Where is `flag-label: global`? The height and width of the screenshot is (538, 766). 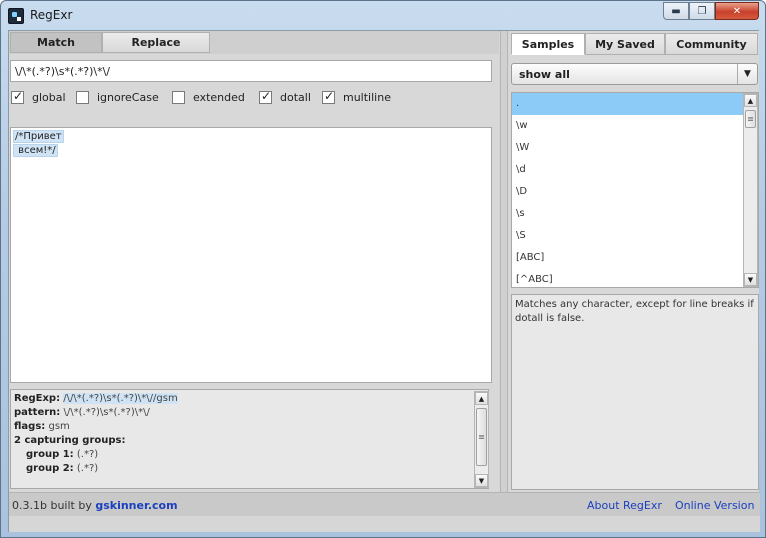 flag-label: global is located at coordinates (49, 97).